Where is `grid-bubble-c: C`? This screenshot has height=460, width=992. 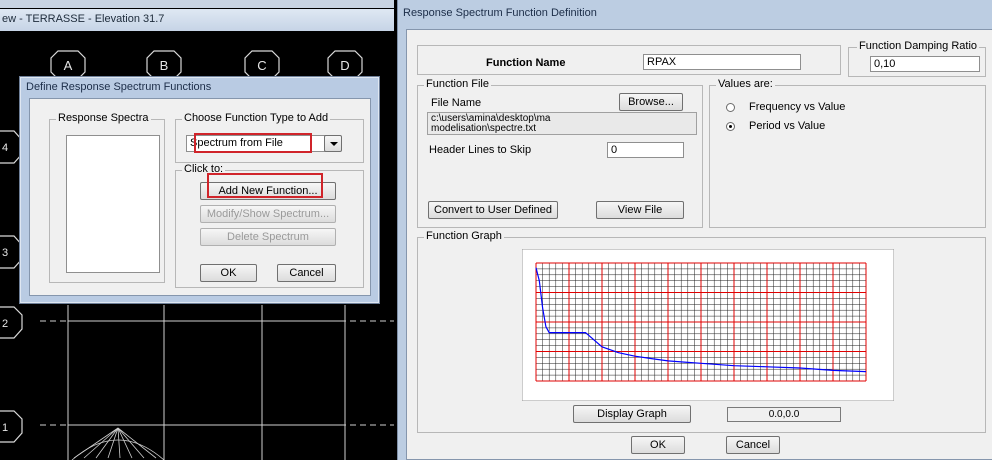
grid-bubble-c: C is located at coordinates (261, 65).